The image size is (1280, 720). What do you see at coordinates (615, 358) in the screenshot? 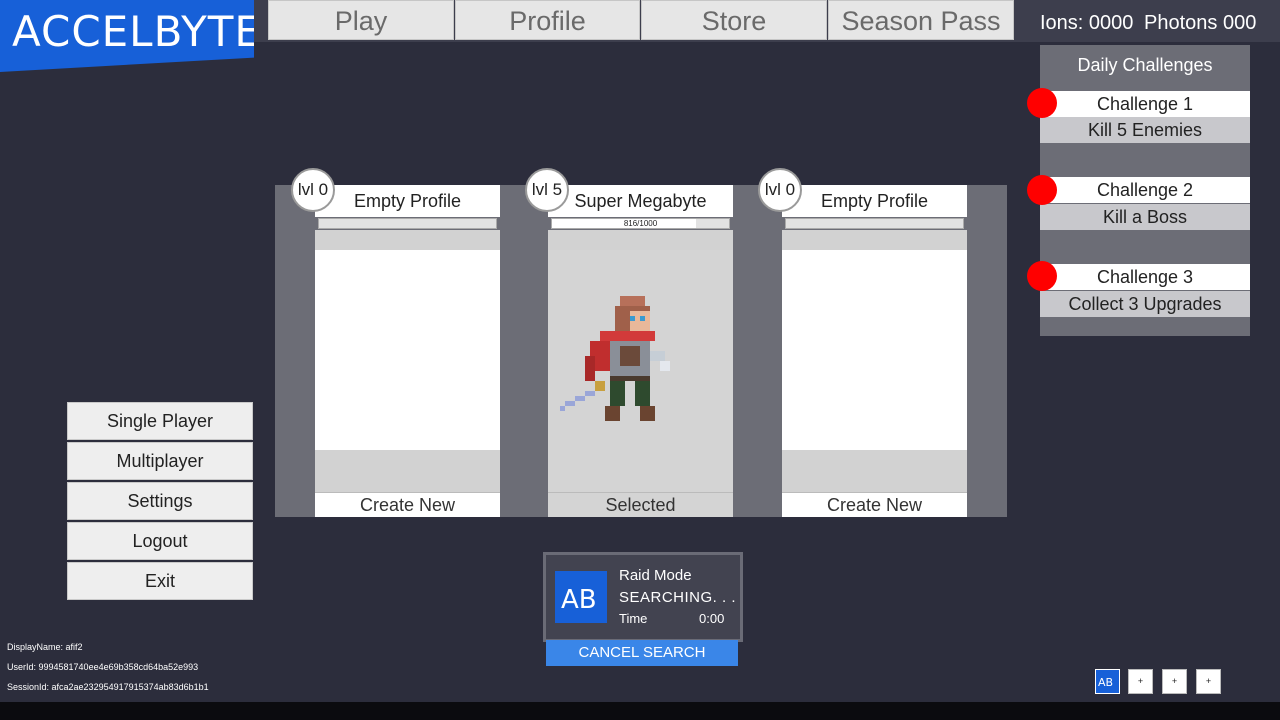
I see `character-sprite` at bounding box center [615, 358].